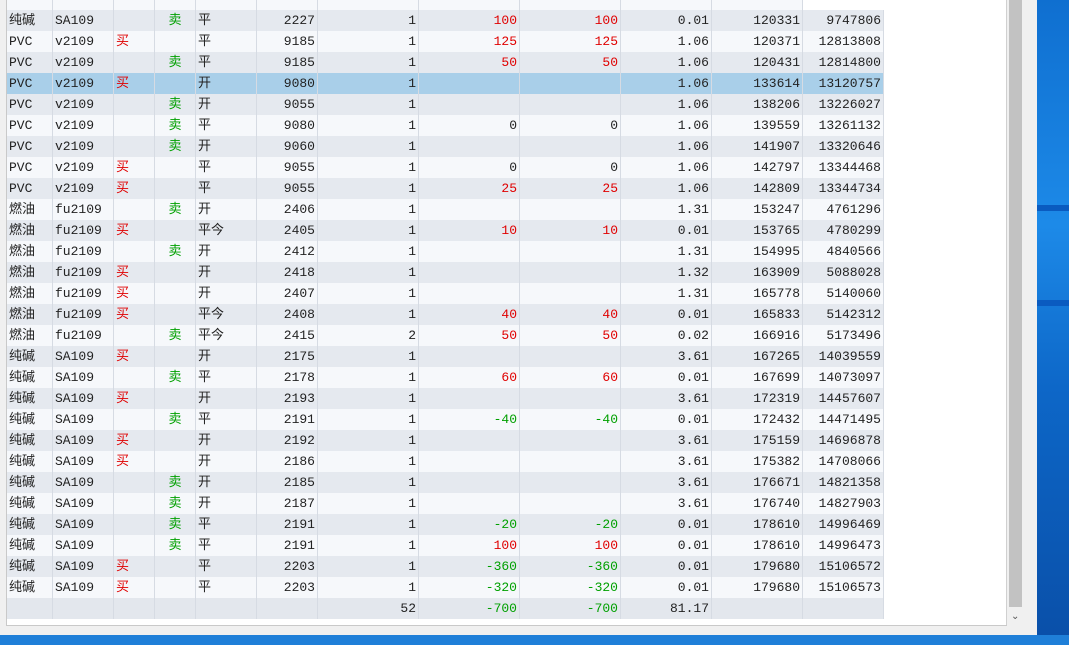 This screenshot has width=1069, height=645. What do you see at coordinates (445, 209) in the screenshot?
I see `table-row: 燃油 fu2109 卖开 2406 1 1.31 153247 4761296` at bounding box center [445, 209].